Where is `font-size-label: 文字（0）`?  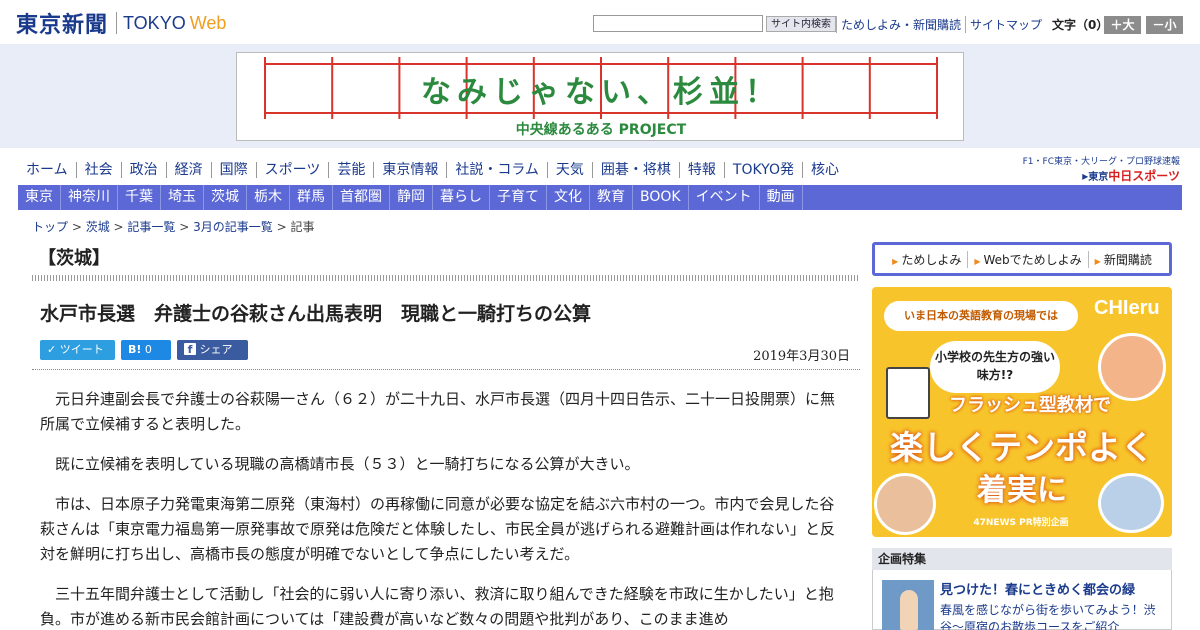
font-size-label: 文字（0） is located at coordinates (1080, 24).